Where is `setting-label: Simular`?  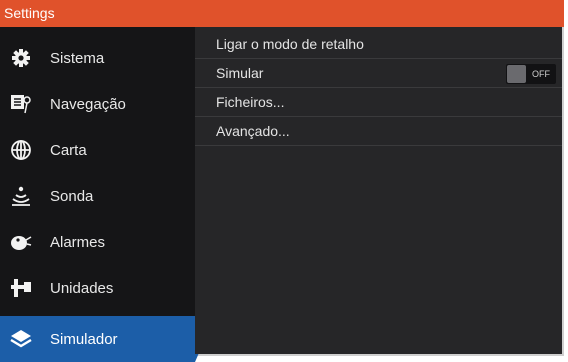
setting-label: Simular is located at coordinates (240, 73).